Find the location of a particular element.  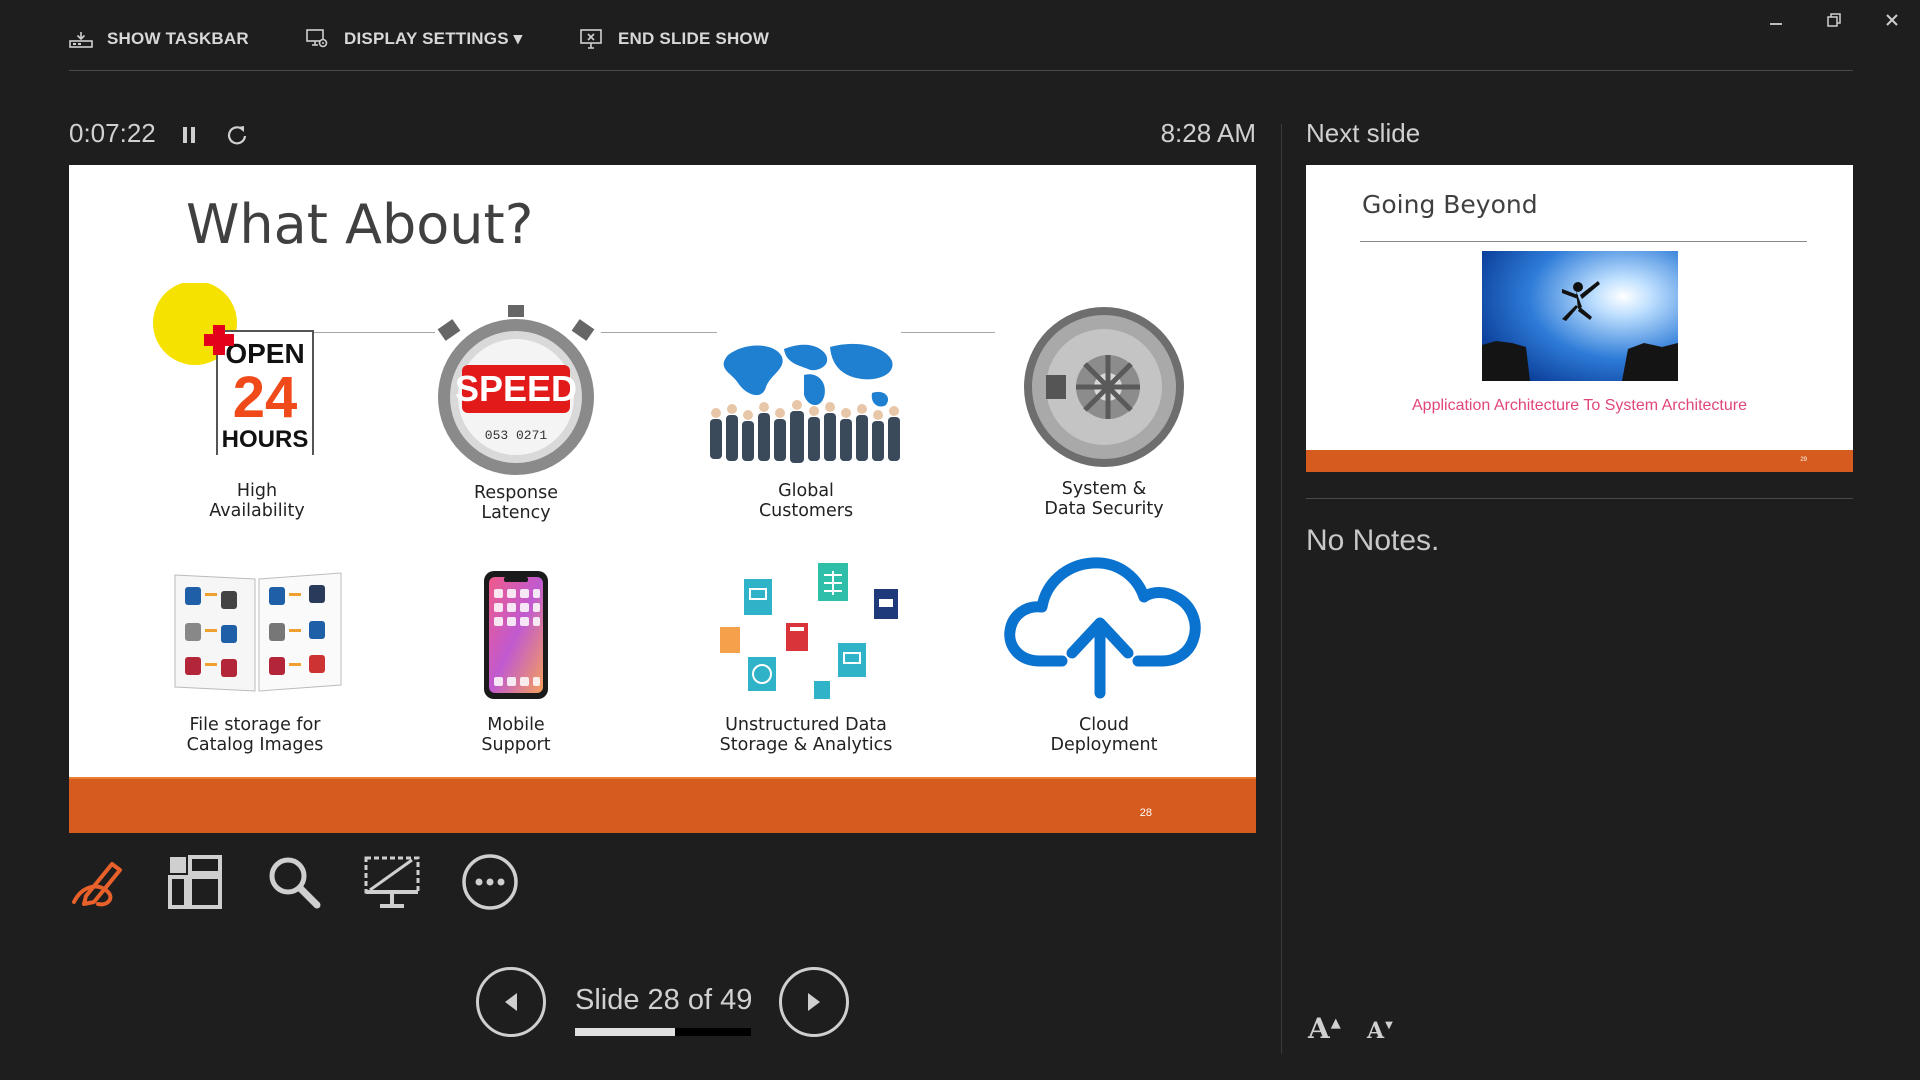

cliff-jump-image is located at coordinates (1580, 316).